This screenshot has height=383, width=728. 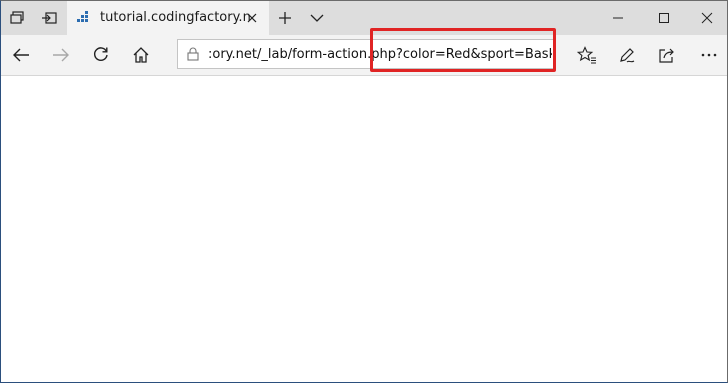 What do you see at coordinates (252, 18) in the screenshot?
I see `tab-close-icon` at bounding box center [252, 18].